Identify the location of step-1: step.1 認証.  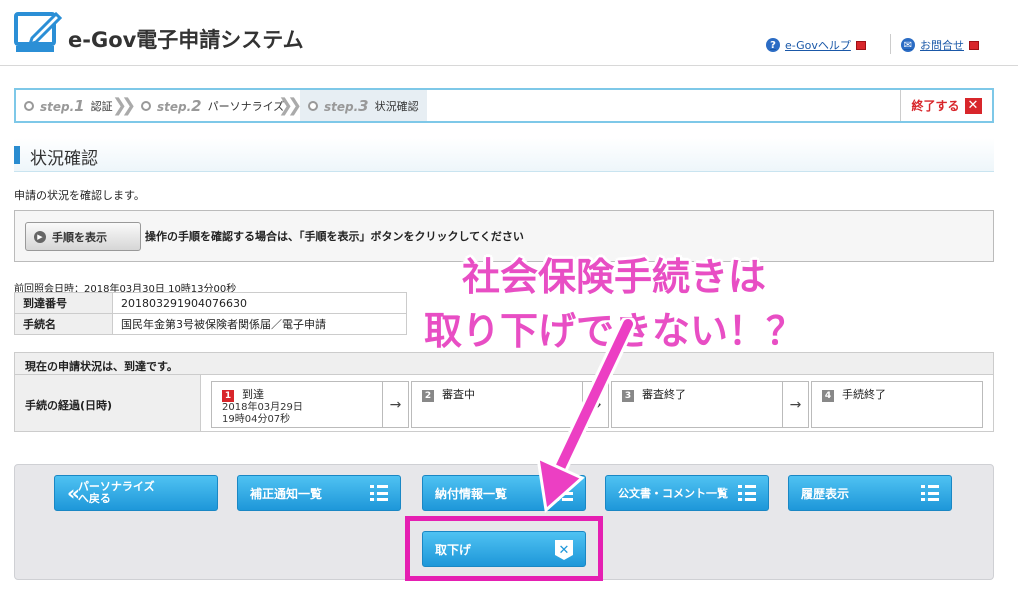
(68, 105).